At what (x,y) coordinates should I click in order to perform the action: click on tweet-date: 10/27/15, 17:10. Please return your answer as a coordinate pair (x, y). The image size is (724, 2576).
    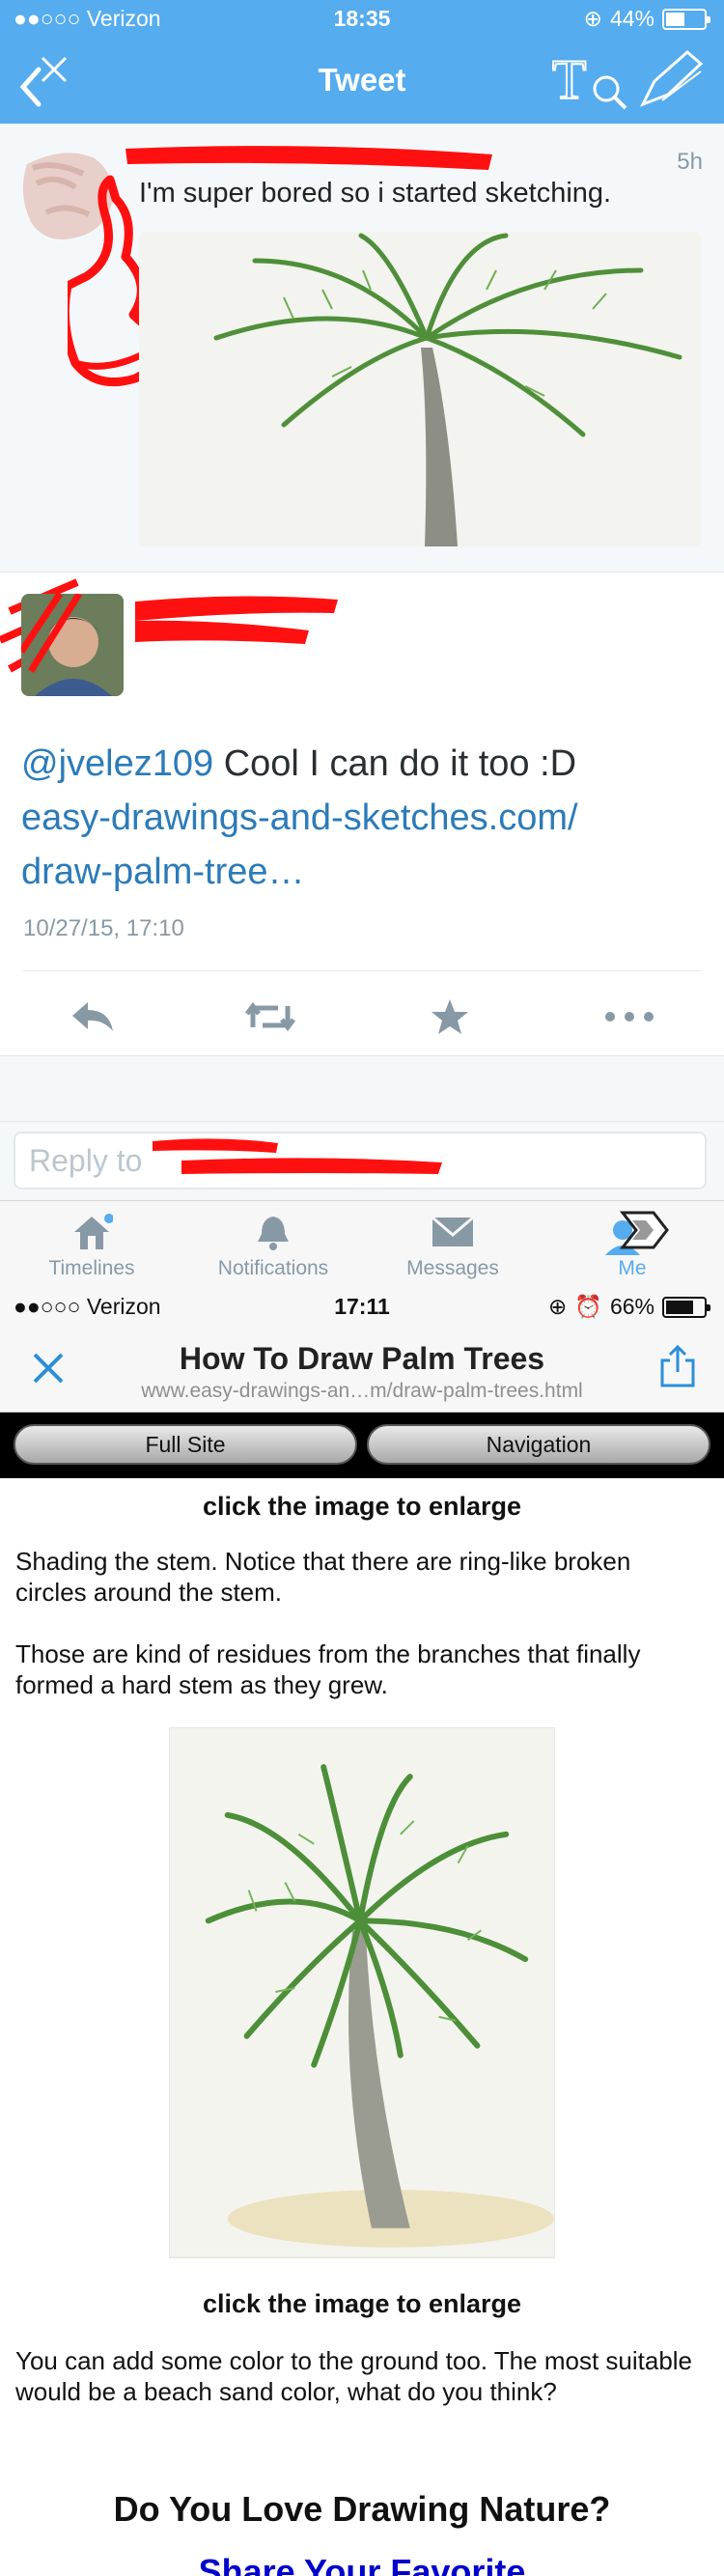
    Looking at the image, I should click on (104, 928).